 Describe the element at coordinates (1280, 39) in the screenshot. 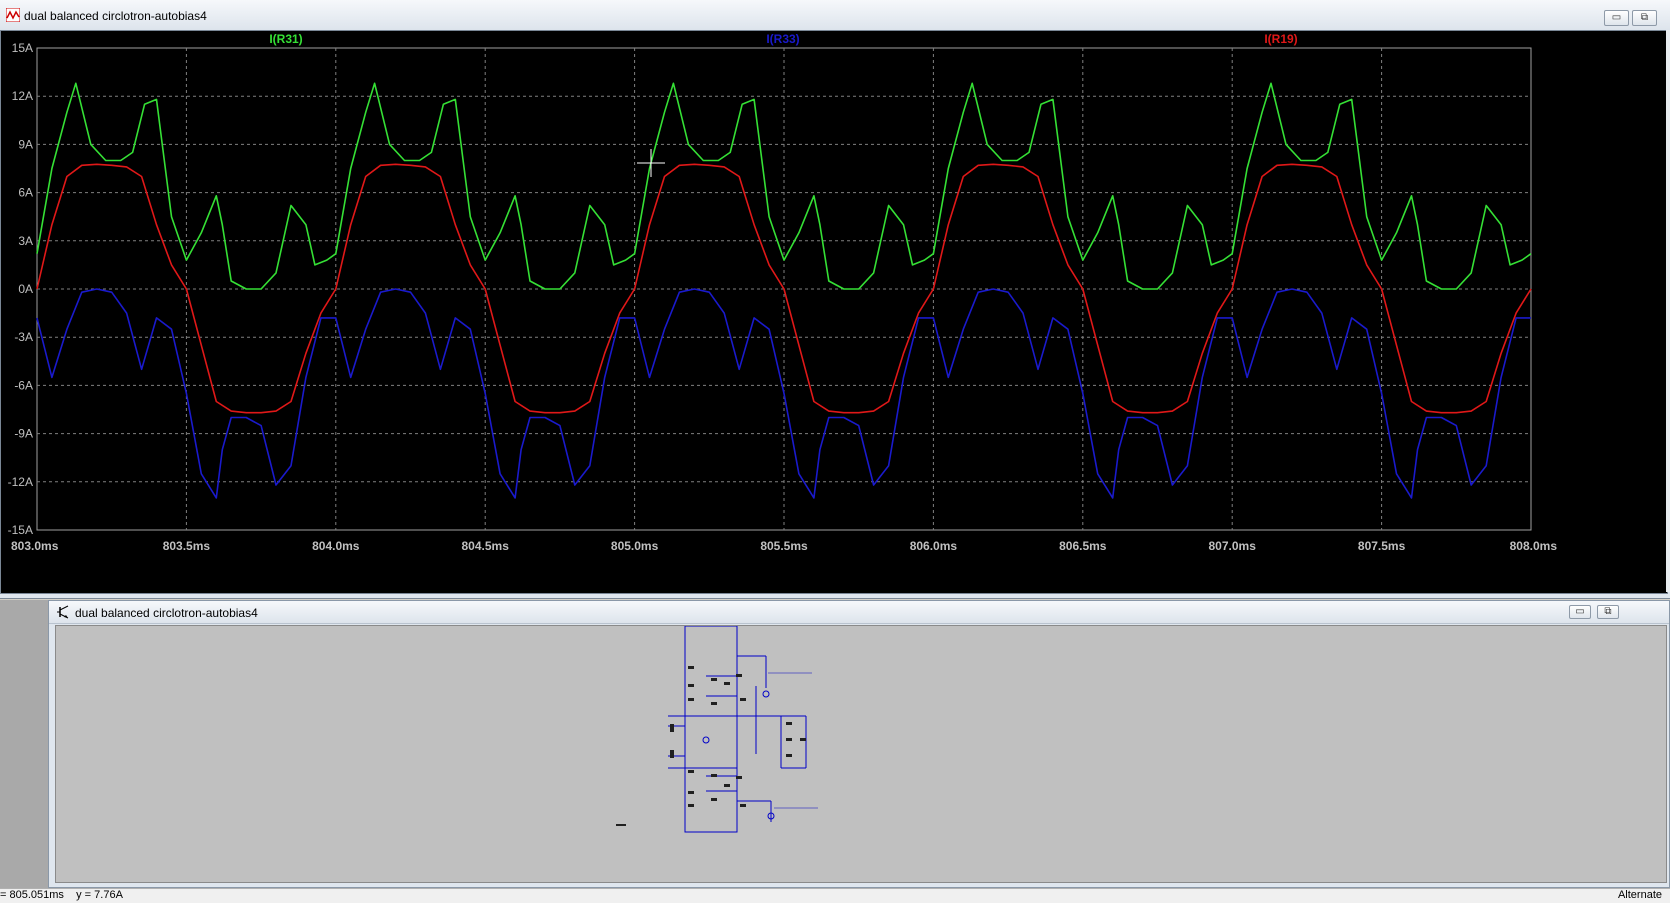

I see `legend-ir19: I(R19)` at that location.